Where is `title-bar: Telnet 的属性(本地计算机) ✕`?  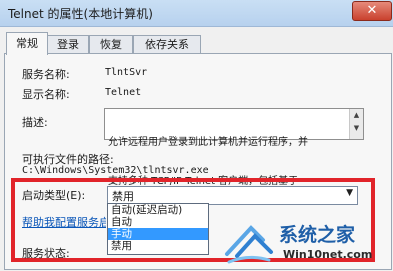
title-bar: Telnet 的属性(本地计算机) ✕ is located at coordinates (196, 13).